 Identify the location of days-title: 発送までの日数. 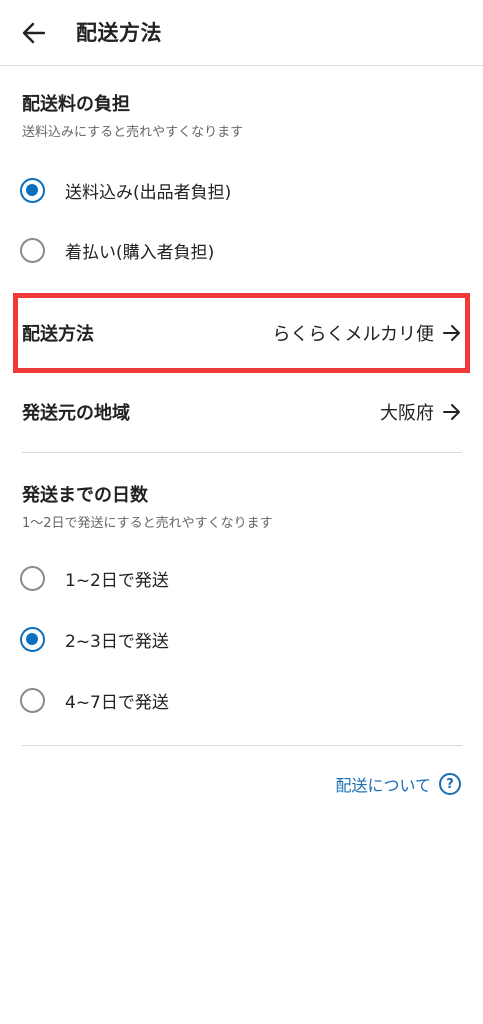
(85, 495).